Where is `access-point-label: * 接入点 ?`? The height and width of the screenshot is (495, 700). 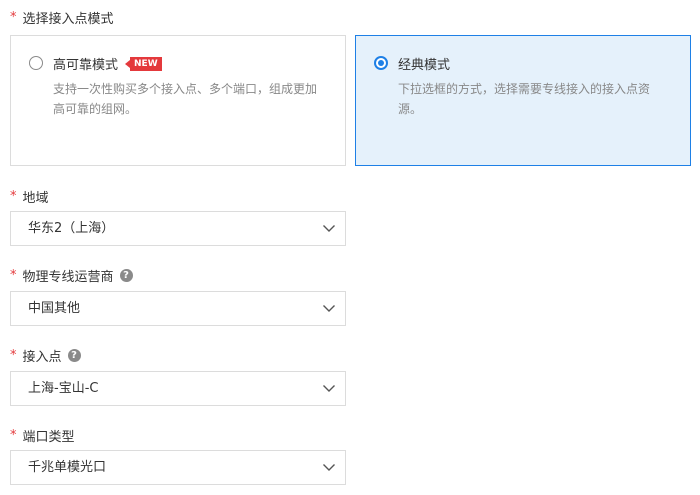
access-point-label: * 接入点 ? is located at coordinates (45, 355).